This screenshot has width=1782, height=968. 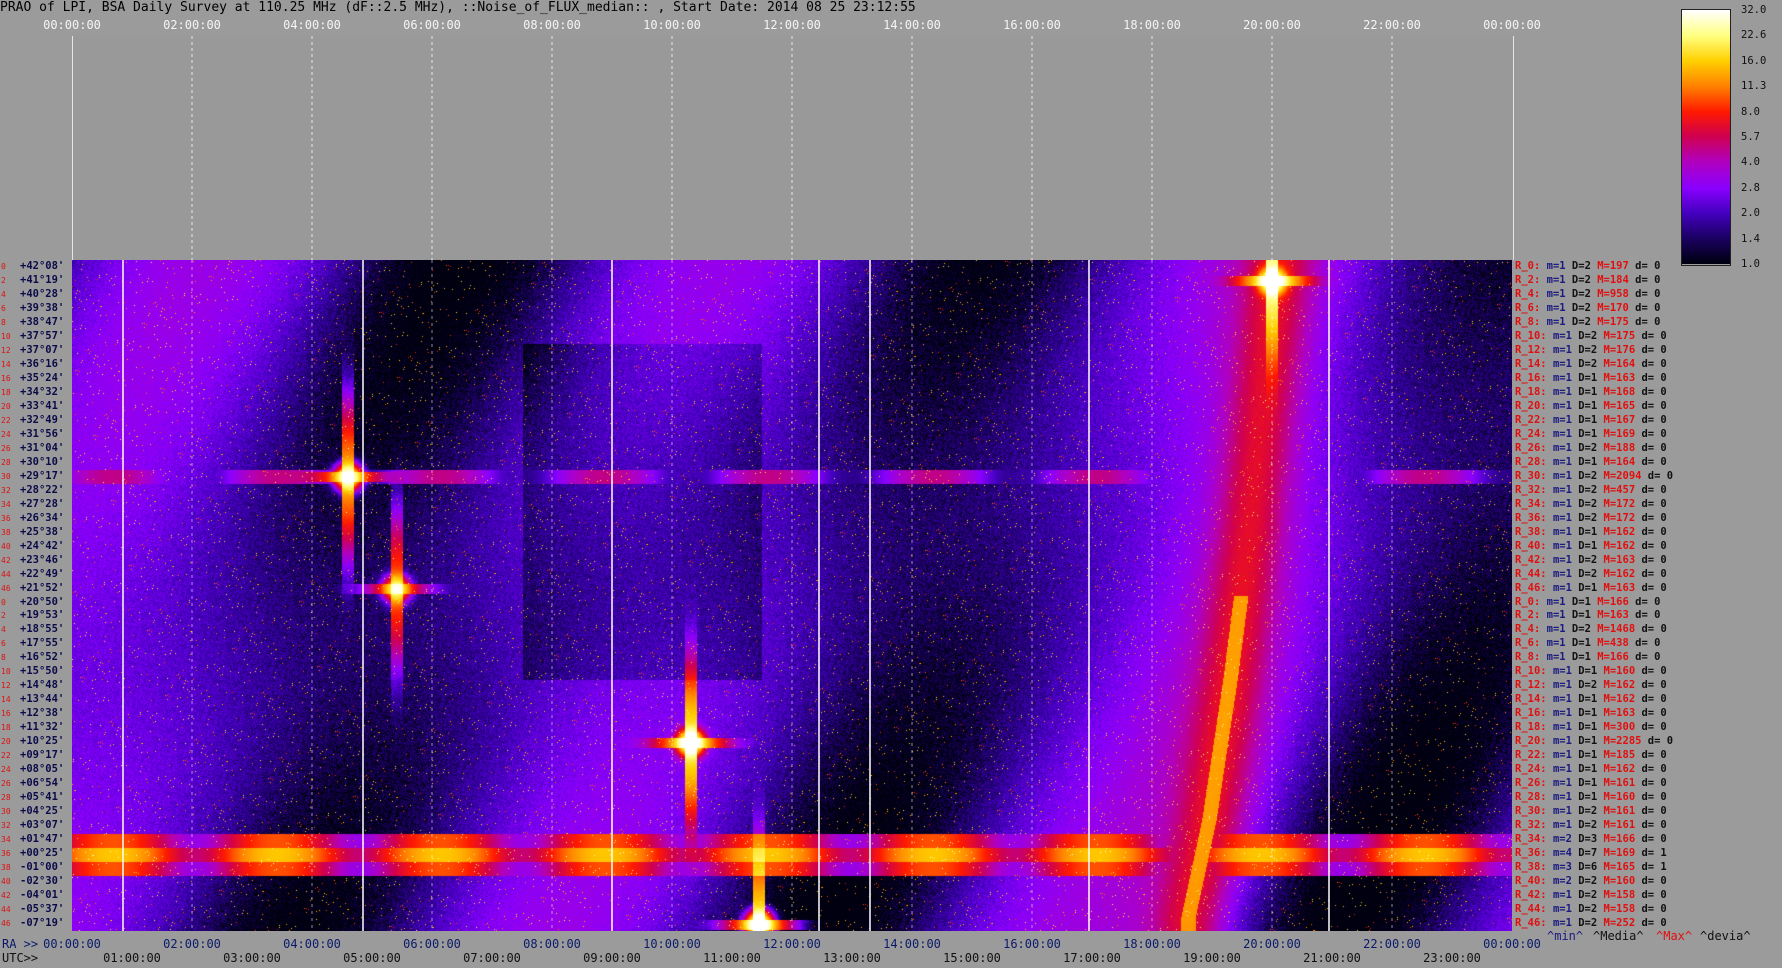 I want to click on beam-stat-r: R_38:, so click(x=1531, y=531).